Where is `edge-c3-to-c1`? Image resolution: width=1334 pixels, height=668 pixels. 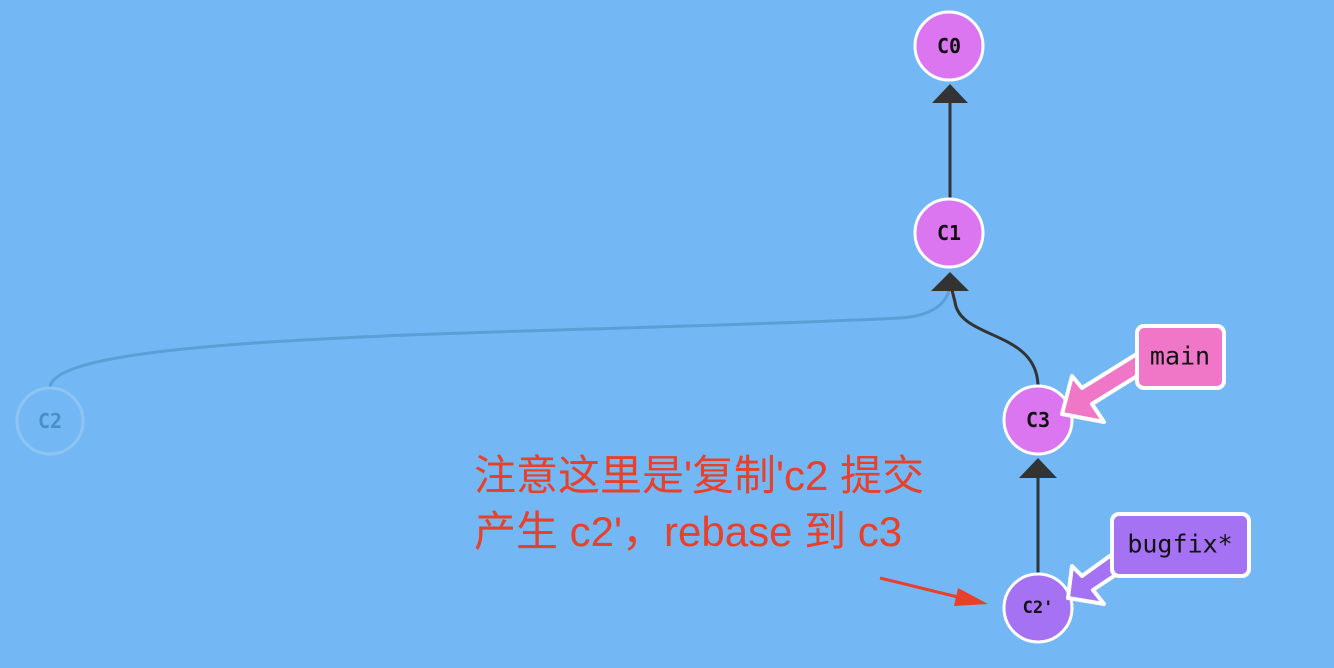
edge-c3-to-c1 is located at coordinates (995, 338).